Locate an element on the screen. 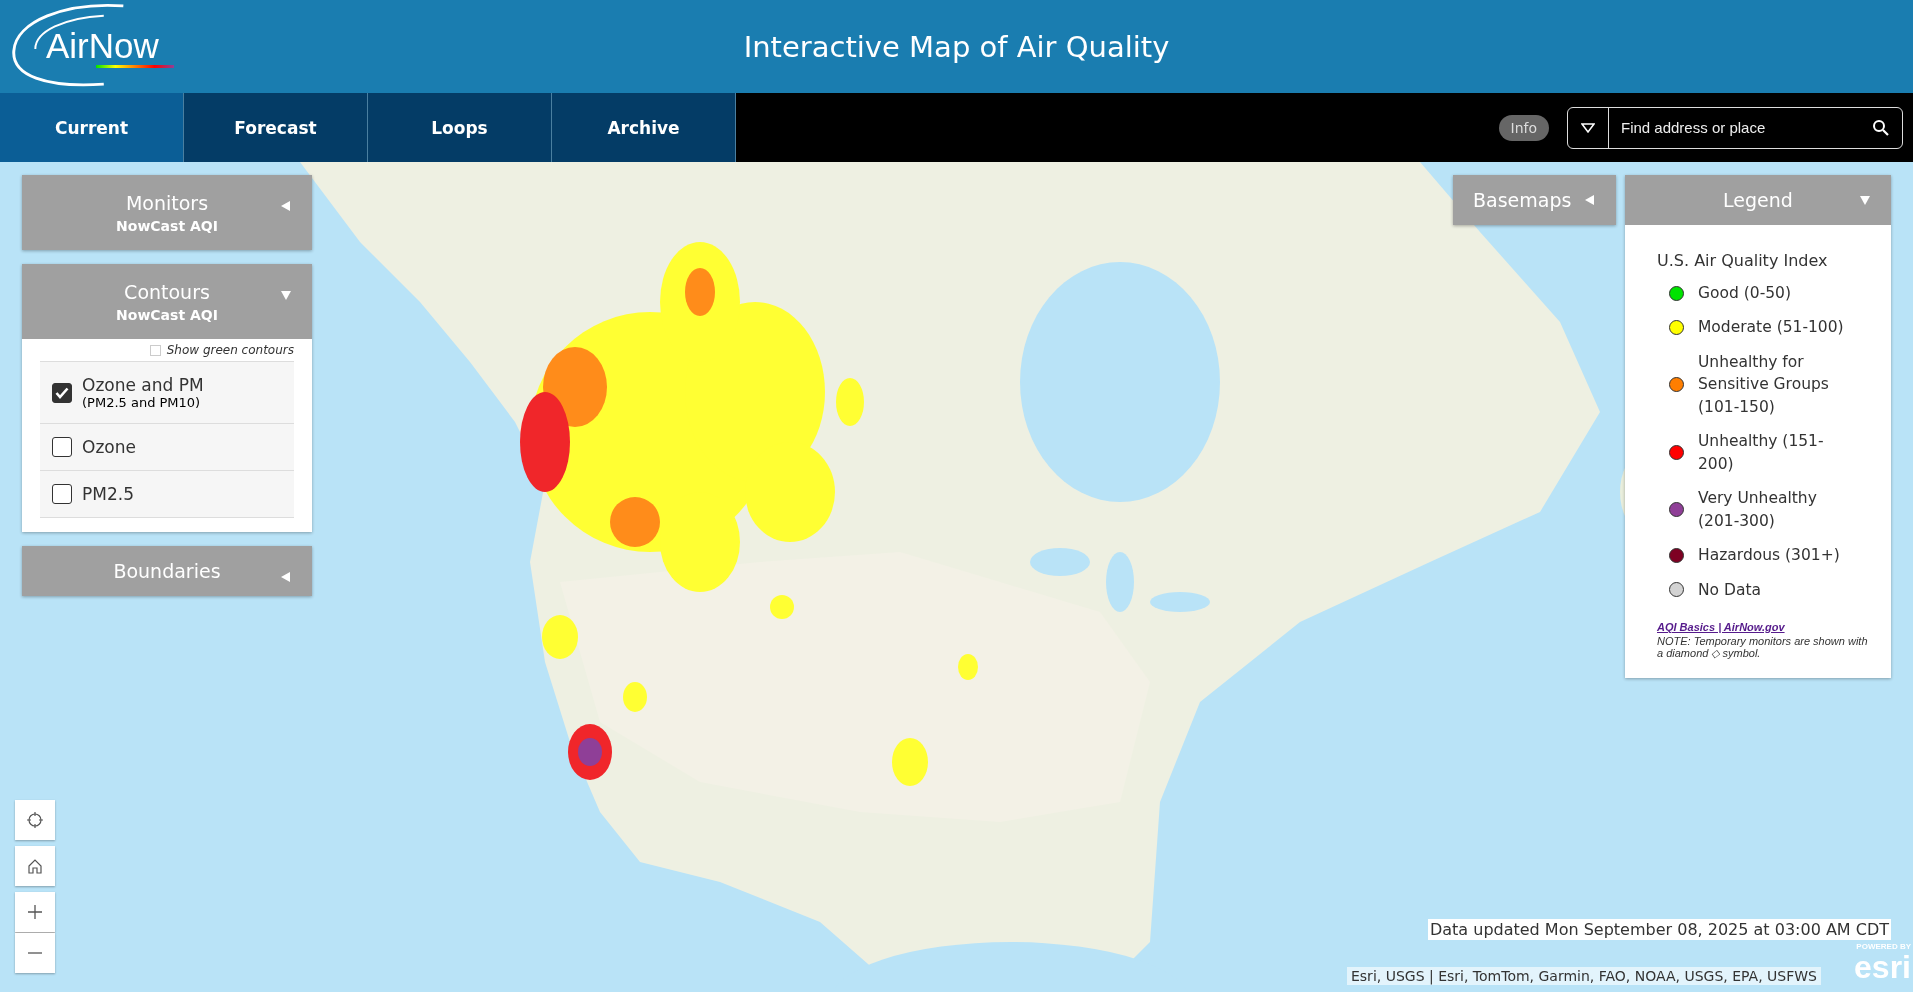 Image resolution: width=1913 pixels, height=992 pixels. option-label: PM2.5 is located at coordinates (108, 494).